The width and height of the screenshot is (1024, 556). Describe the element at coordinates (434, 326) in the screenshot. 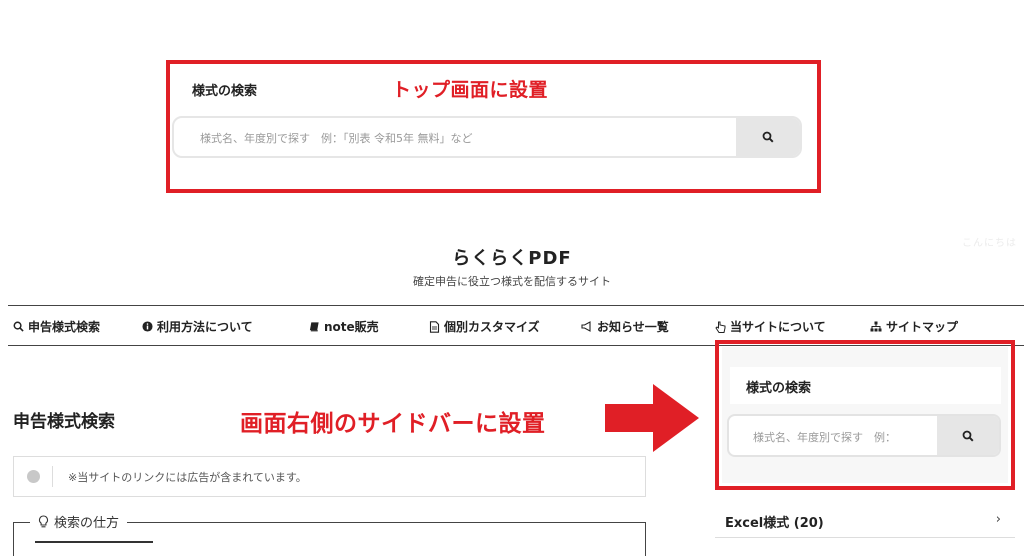

I see `file-icon` at that location.